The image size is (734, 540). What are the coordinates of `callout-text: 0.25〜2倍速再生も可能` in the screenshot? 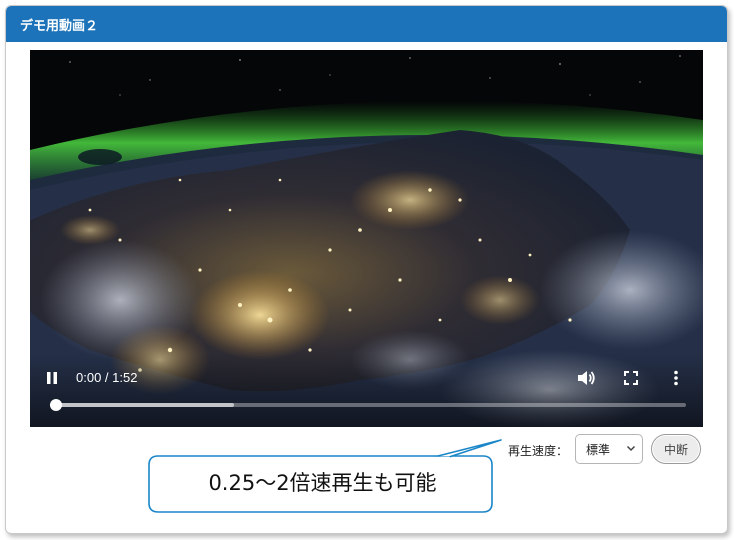 It's located at (322, 483).